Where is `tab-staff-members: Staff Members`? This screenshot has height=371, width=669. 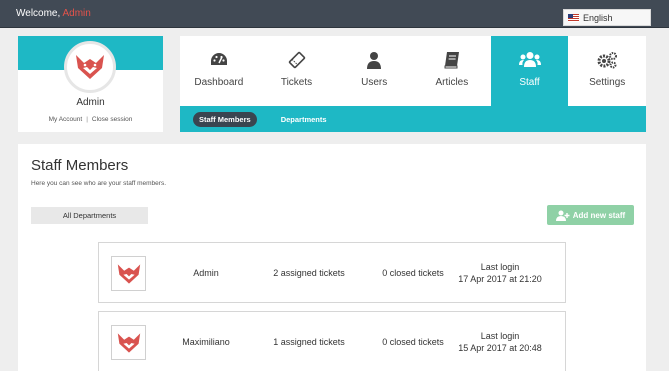
tab-staff-members: Staff Members is located at coordinates (225, 119).